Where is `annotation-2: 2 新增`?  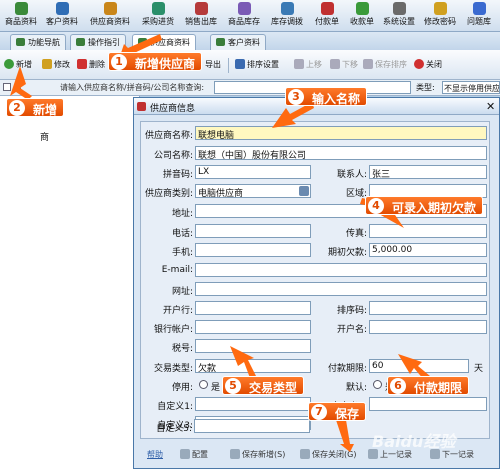
annotation-2: 2 新增 is located at coordinates (35, 107).